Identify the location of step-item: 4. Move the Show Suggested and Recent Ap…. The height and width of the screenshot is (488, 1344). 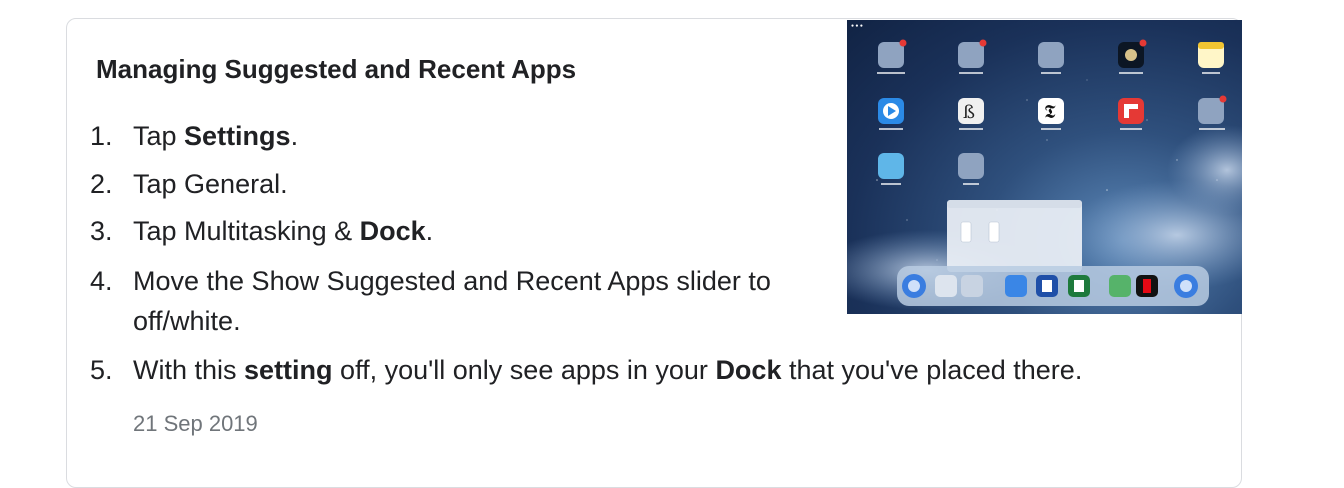
(443, 301).